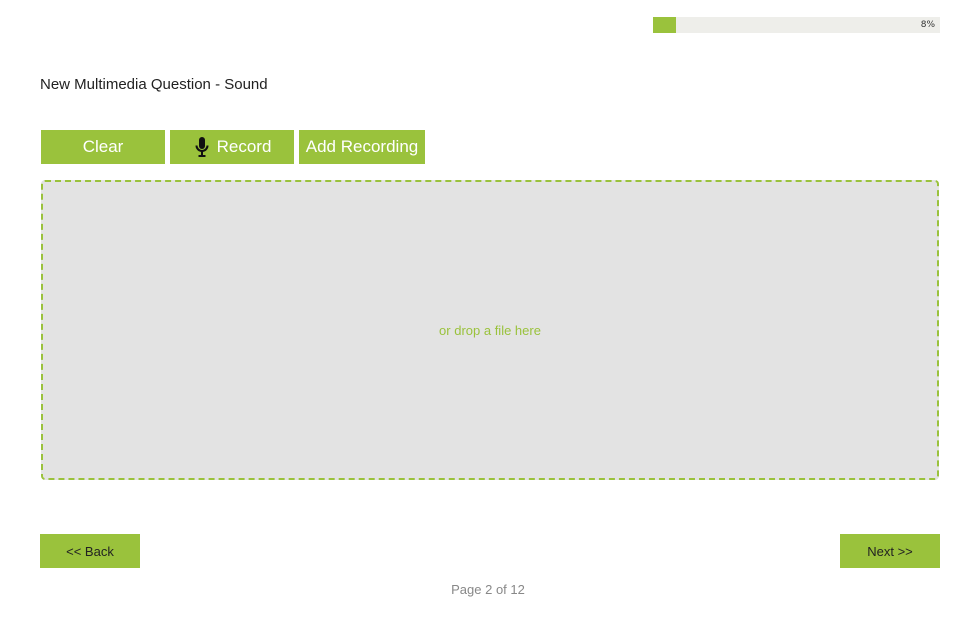 The width and height of the screenshot is (976, 620). I want to click on add-recording-button: Add Recording, so click(362, 147).